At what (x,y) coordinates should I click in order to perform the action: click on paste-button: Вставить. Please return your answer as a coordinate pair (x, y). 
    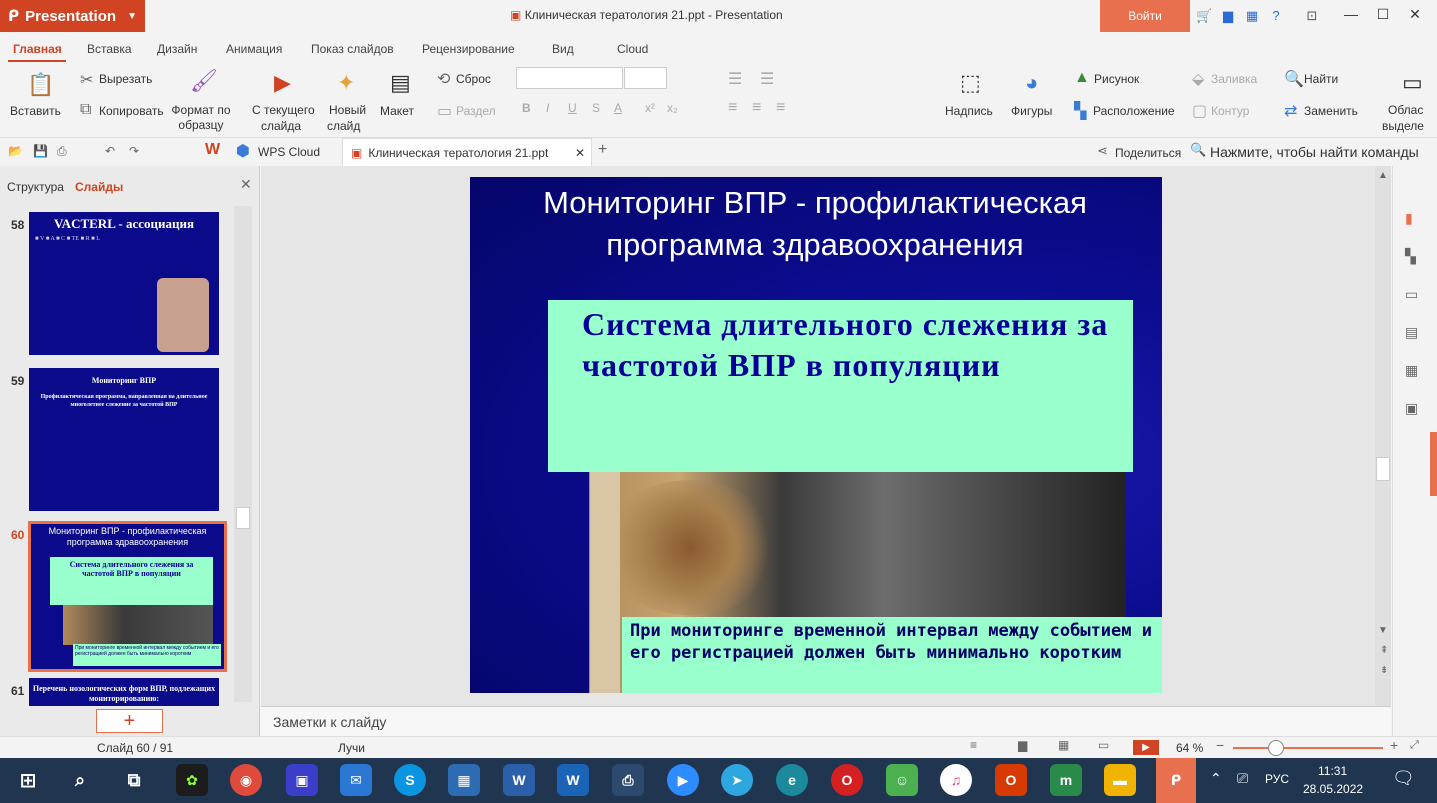
    Looking at the image, I should click on (35, 111).